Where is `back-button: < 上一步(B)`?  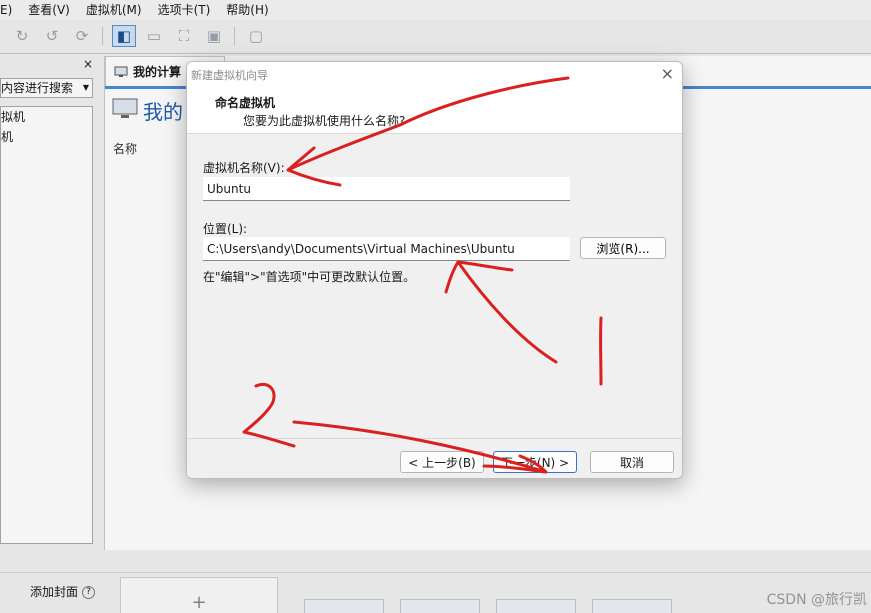
back-button: < 上一步(B) is located at coordinates (442, 462).